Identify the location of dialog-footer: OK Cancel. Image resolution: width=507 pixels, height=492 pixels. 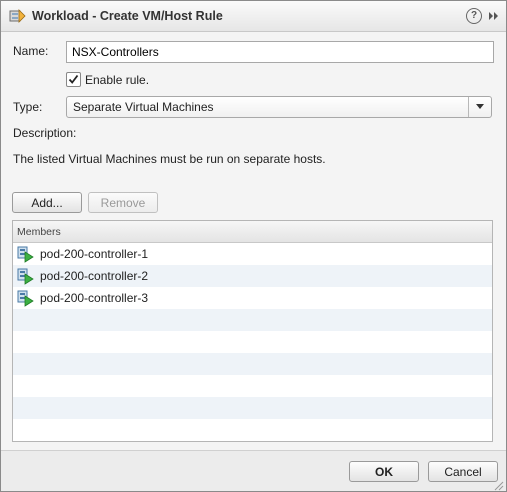
(253, 470).